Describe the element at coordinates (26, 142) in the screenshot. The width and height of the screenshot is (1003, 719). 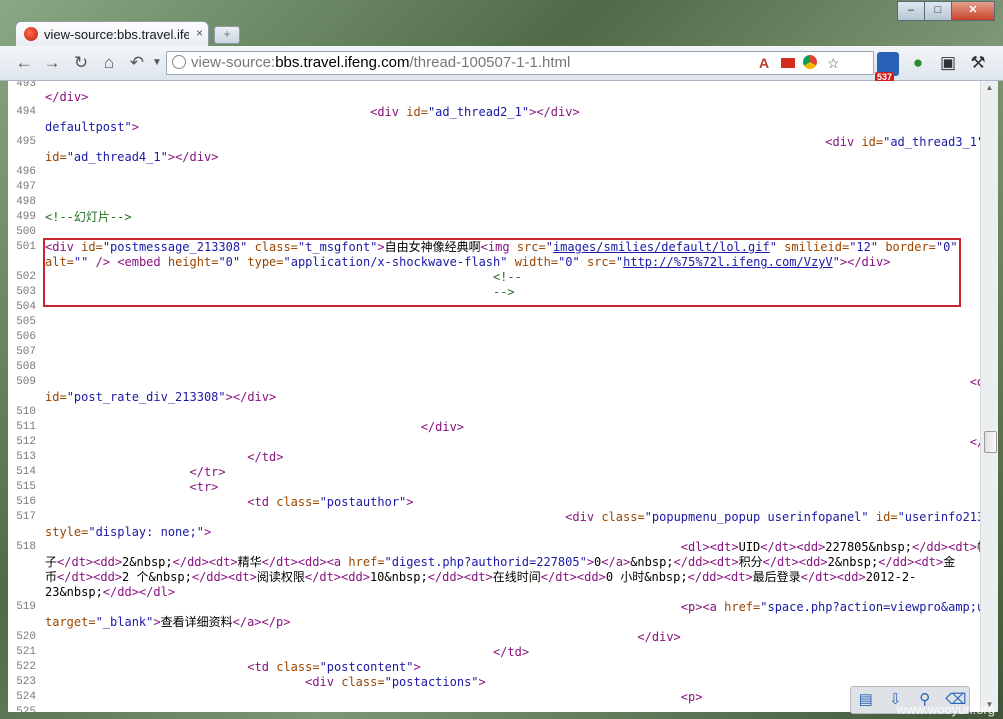
I see `line-number: 495` at that location.